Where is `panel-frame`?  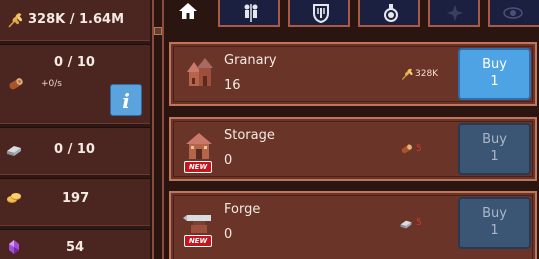 panel-frame is located at coordinates (158, 129).